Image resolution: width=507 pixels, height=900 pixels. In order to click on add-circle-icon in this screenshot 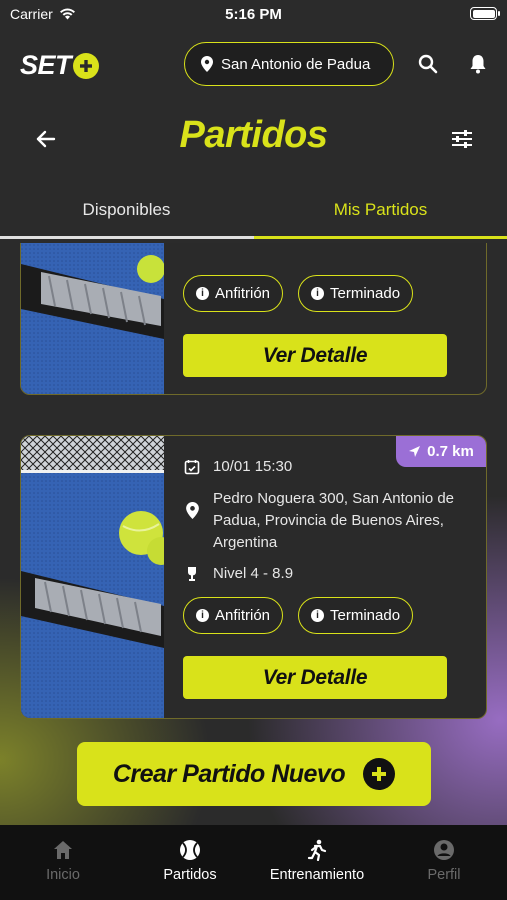, I will do `click(379, 774)`.